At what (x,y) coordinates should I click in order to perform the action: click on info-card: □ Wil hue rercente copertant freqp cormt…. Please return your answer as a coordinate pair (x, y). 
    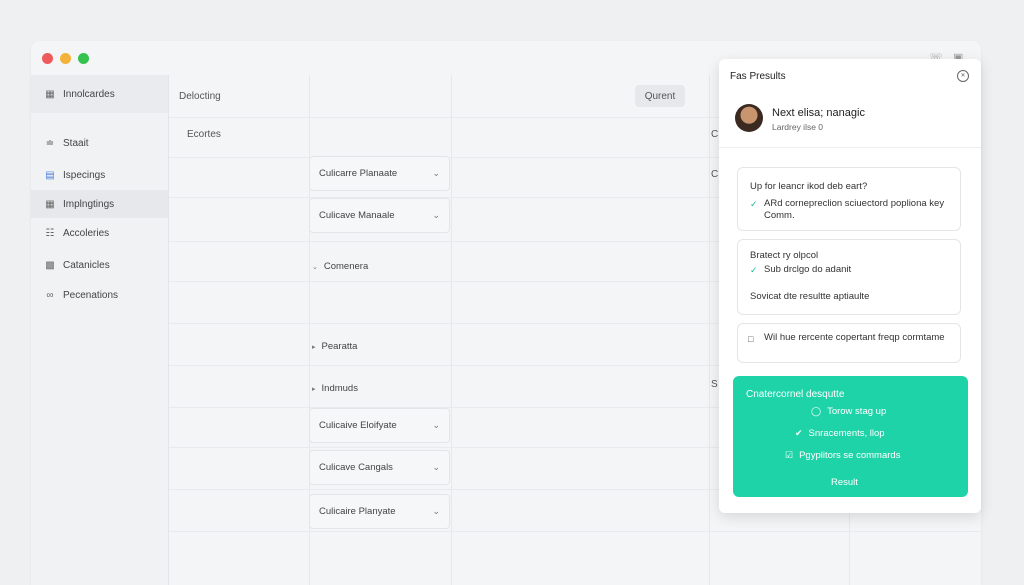
    Looking at the image, I should click on (849, 343).